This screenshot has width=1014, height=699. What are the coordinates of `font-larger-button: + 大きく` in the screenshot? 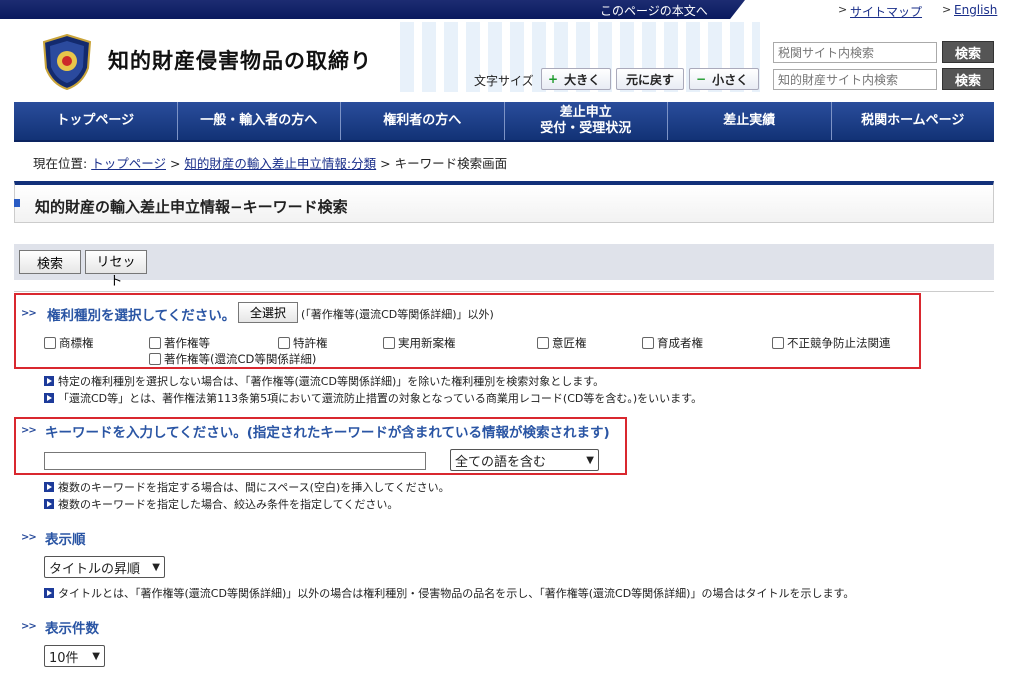 It's located at (576, 79).